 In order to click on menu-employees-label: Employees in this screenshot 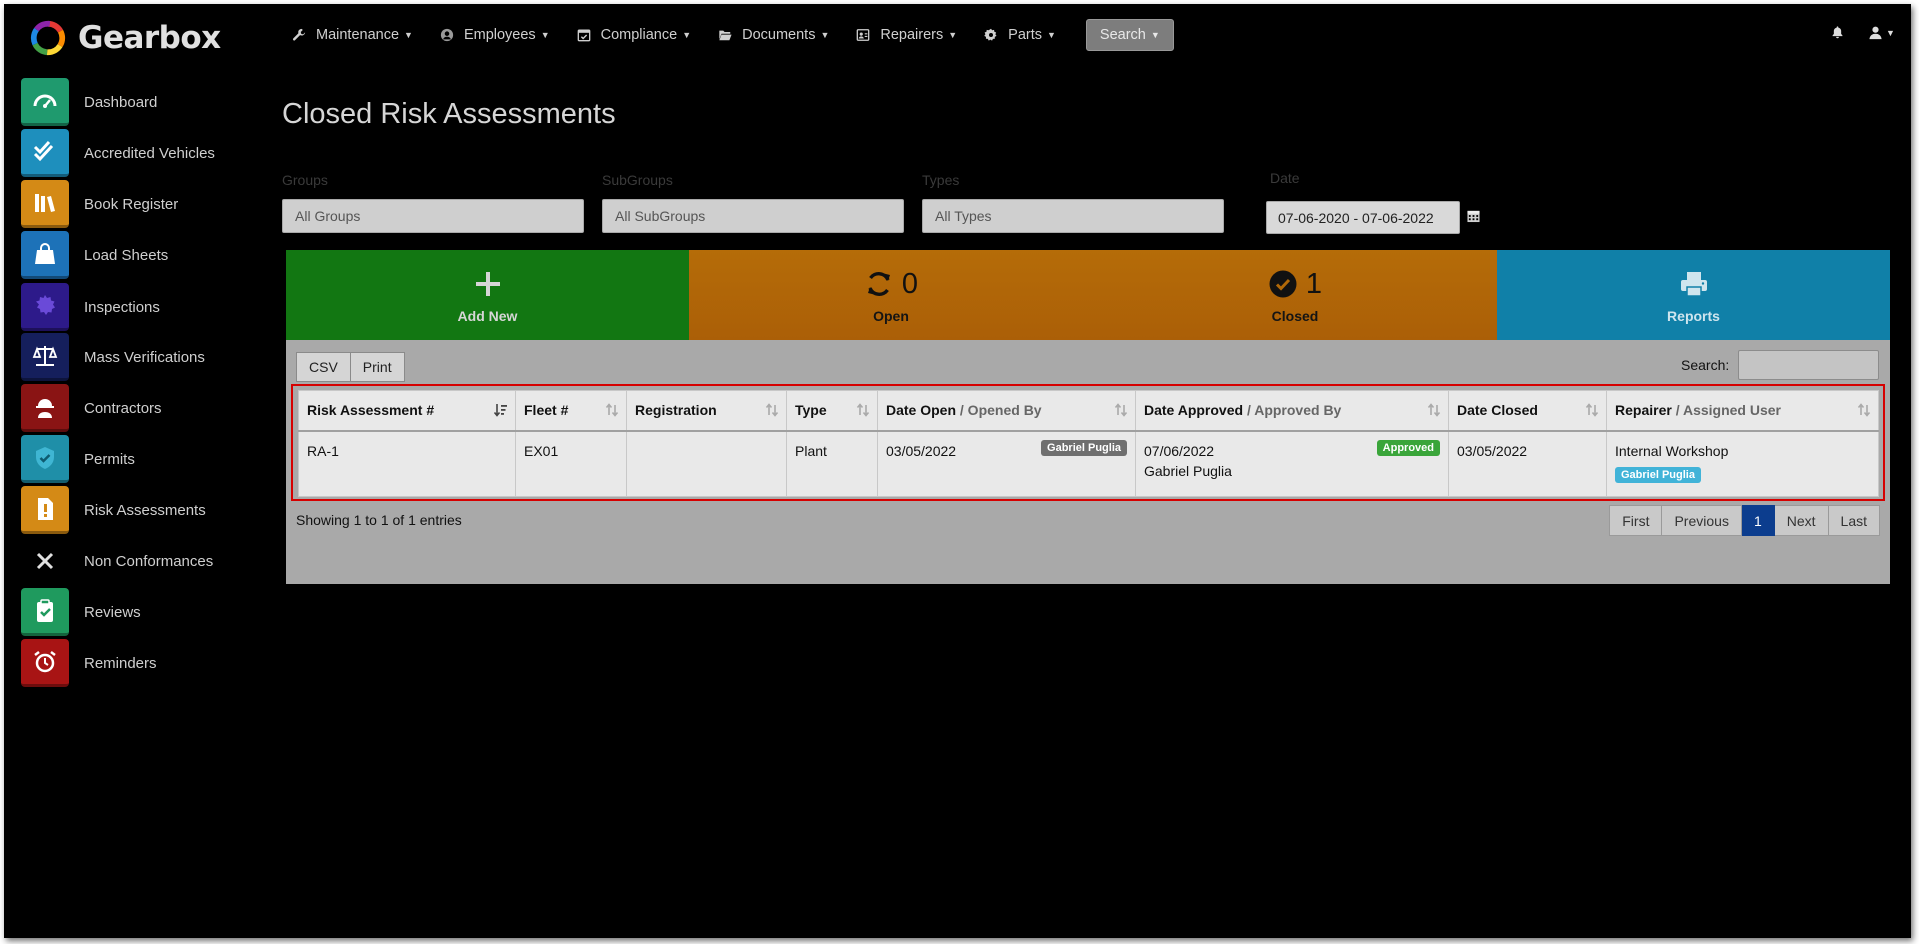, I will do `click(499, 35)`.